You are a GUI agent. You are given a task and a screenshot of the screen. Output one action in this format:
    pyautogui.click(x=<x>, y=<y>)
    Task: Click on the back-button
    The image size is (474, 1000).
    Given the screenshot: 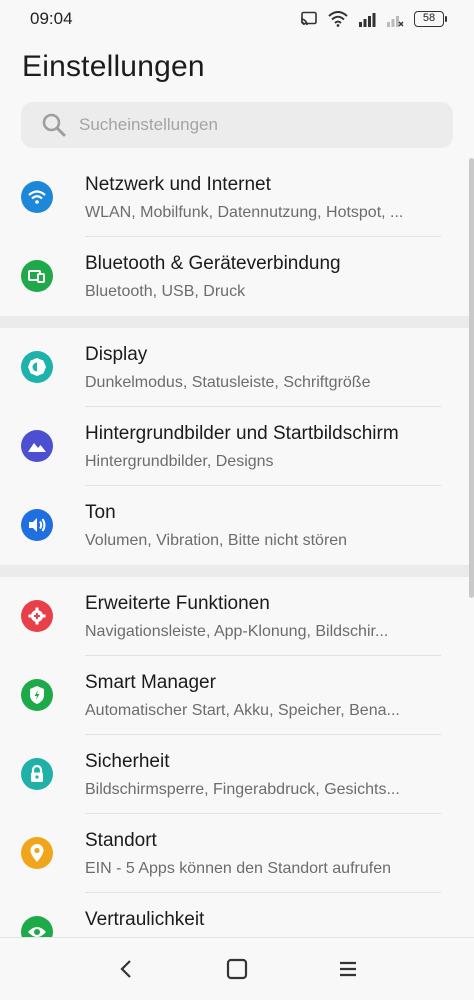 What is the action you would take?
    pyautogui.click(x=126, y=969)
    